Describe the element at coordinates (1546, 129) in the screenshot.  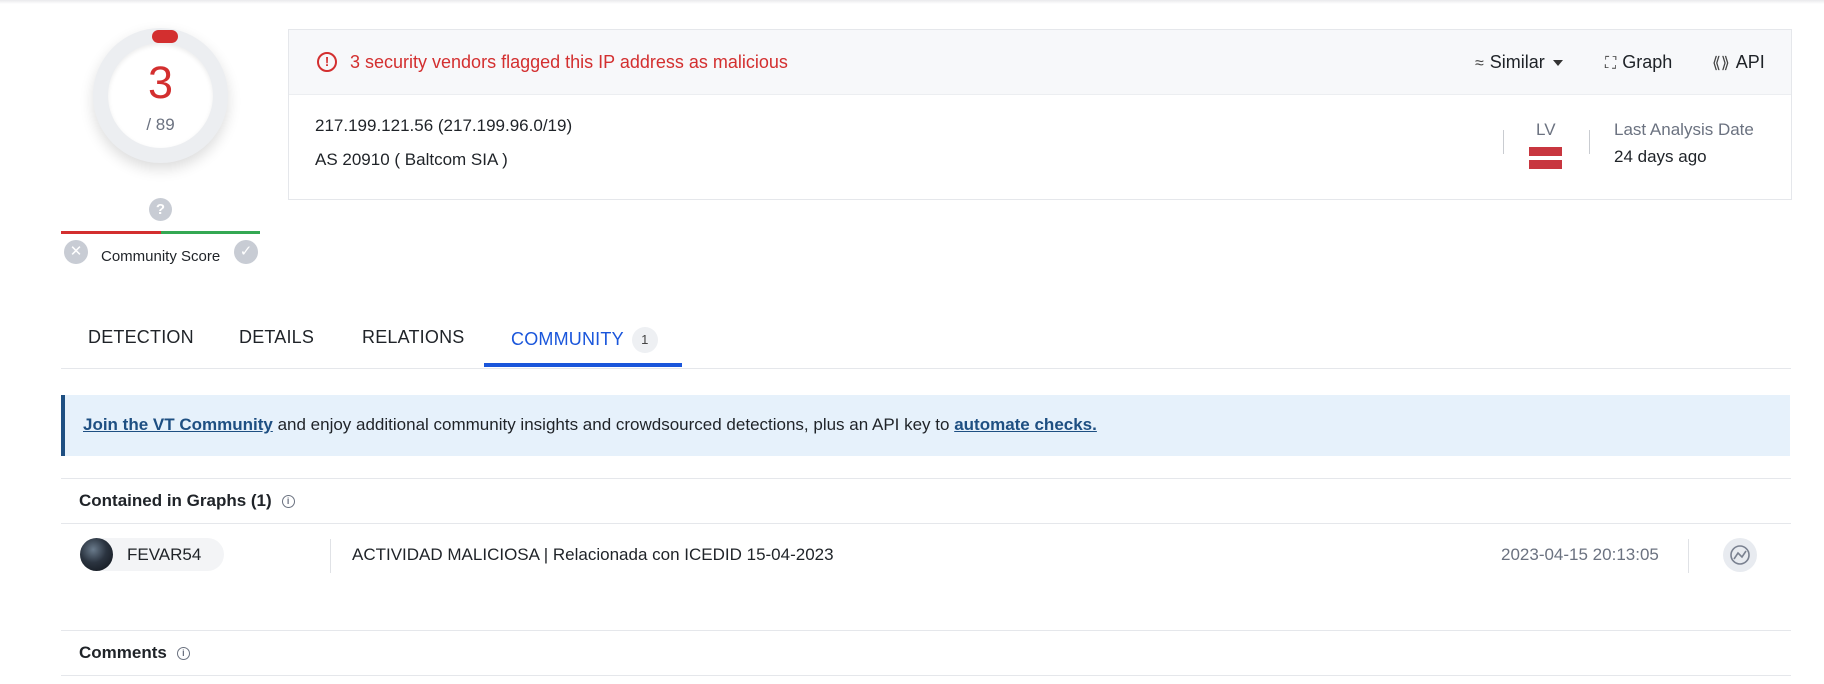
I see `country-code: LV` at that location.